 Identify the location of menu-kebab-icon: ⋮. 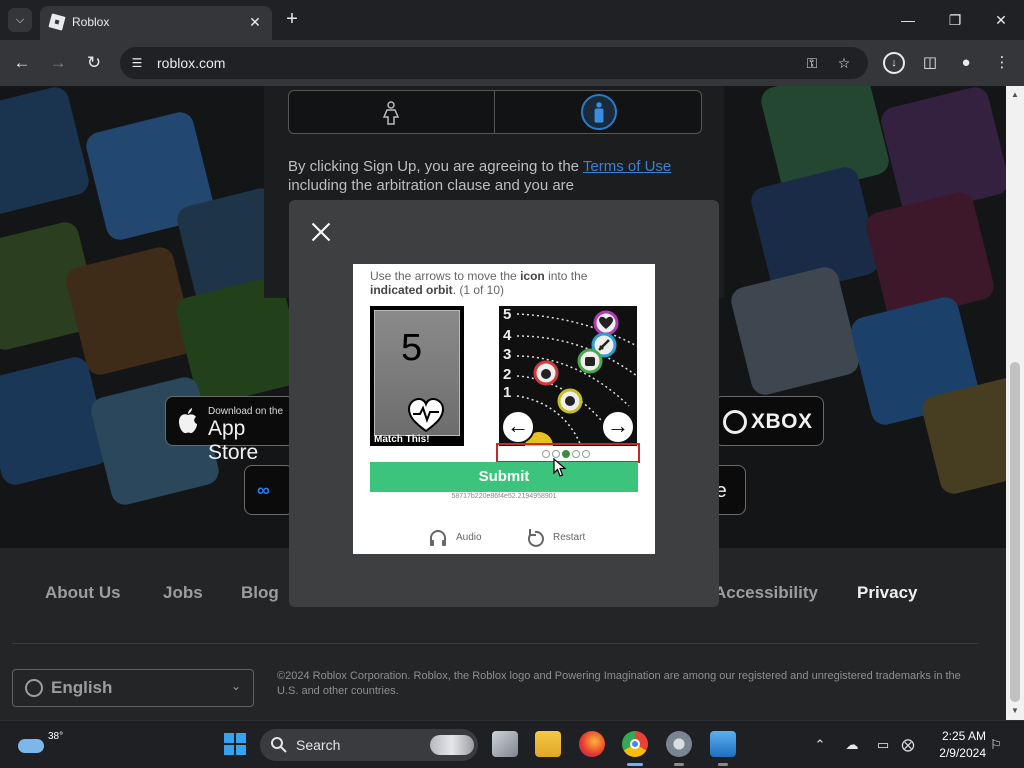
(1002, 63).